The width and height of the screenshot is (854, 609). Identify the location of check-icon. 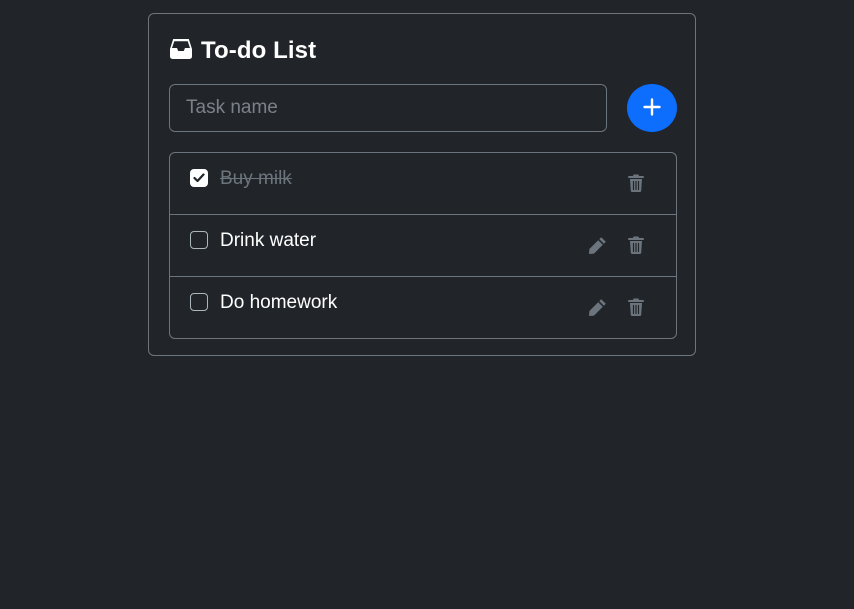
(199, 178).